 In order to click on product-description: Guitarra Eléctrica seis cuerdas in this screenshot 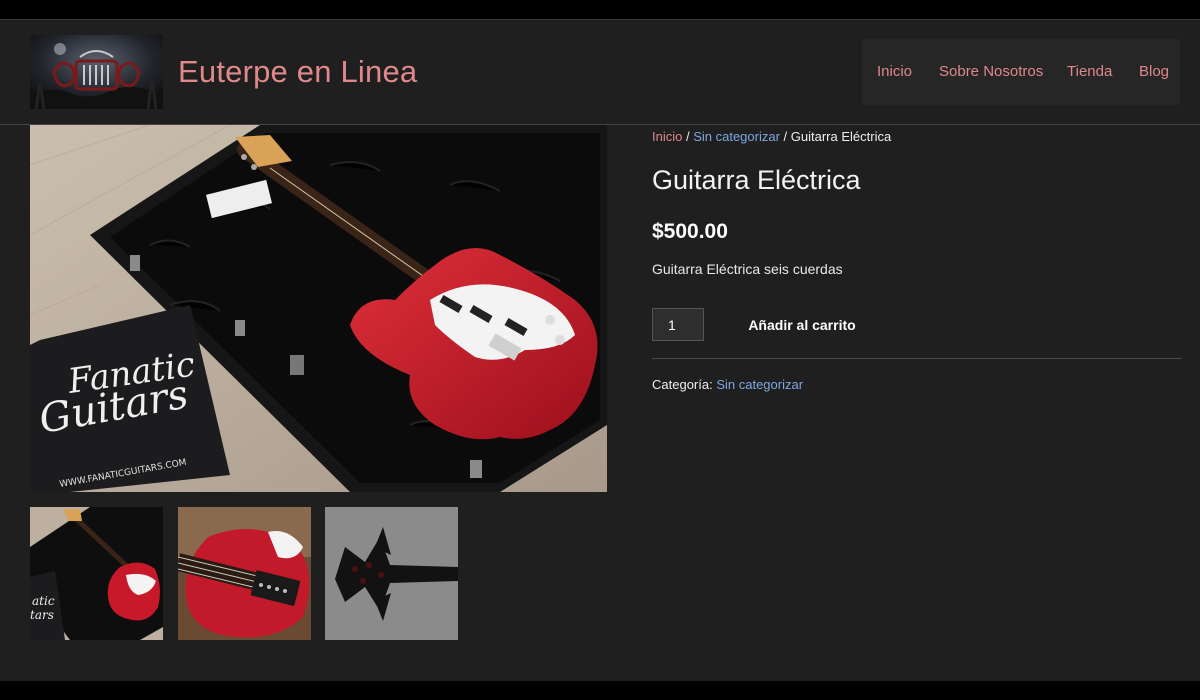, I will do `click(747, 269)`.